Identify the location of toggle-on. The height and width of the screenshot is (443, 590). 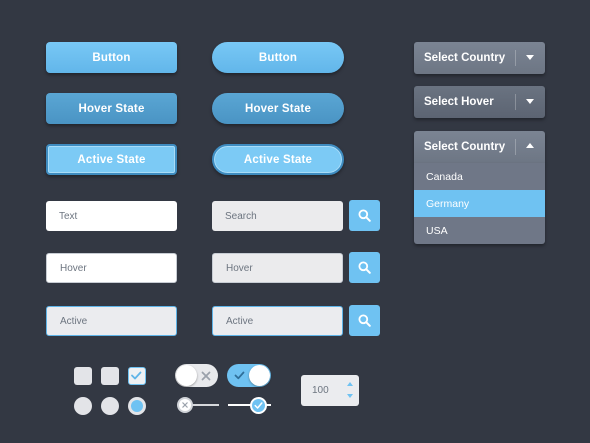
(249, 375).